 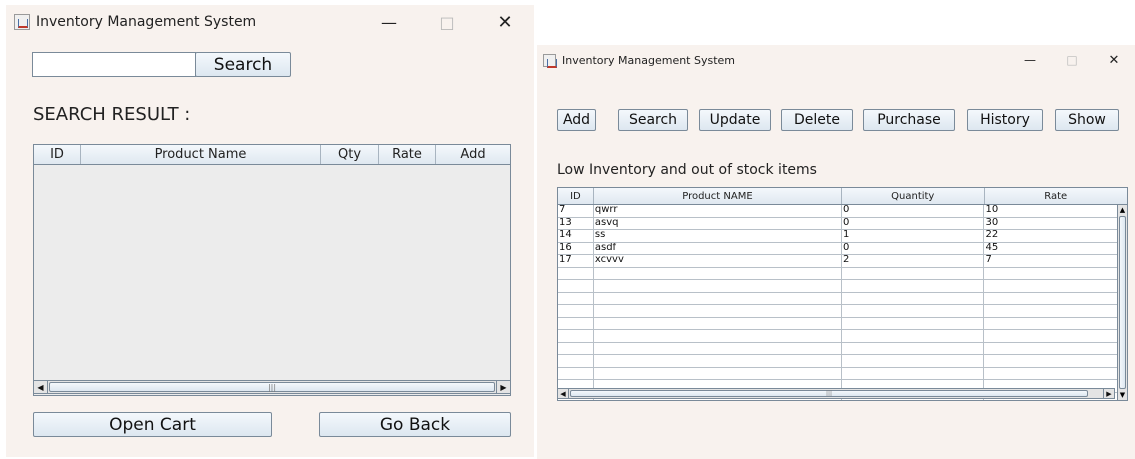 What do you see at coordinates (152, 424) in the screenshot?
I see `open-cart-button: Open Cart` at bounding box center [152, 424].